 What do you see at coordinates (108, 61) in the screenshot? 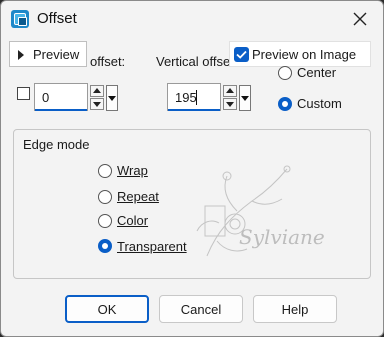
I see `horizontal-offset-label: offset:` at bounding box center [108, 61].